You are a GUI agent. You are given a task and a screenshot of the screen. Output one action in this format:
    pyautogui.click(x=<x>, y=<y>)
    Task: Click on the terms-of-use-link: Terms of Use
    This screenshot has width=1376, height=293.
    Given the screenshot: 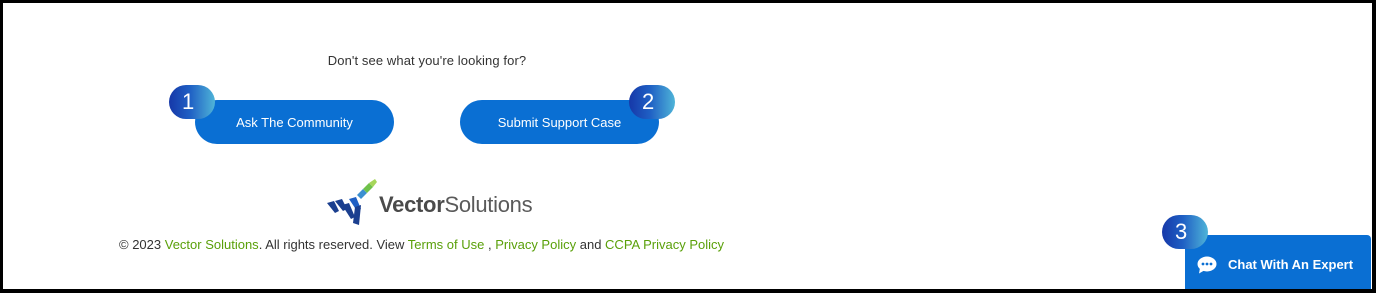 What is the action you would take?
    pyautogui.click(x=446, y=244)
    